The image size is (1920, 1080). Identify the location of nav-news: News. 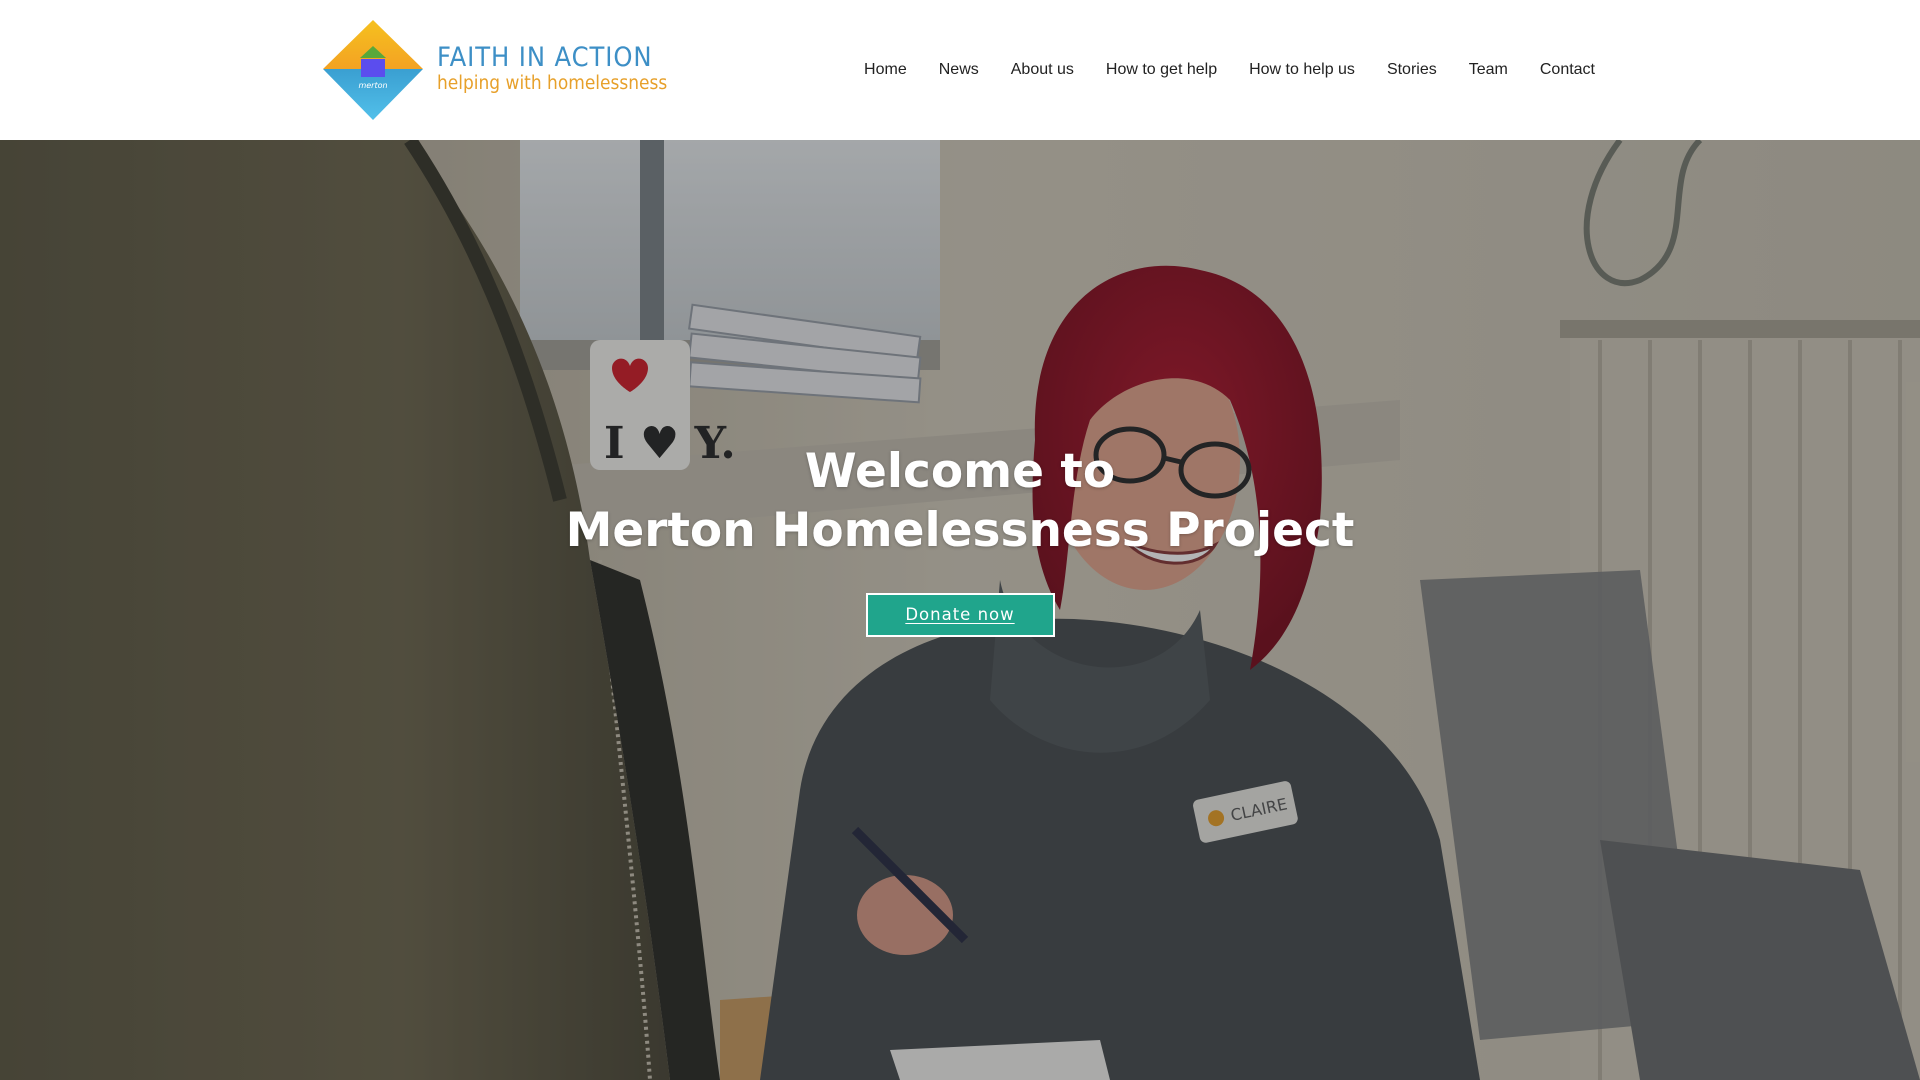
(959, 70).